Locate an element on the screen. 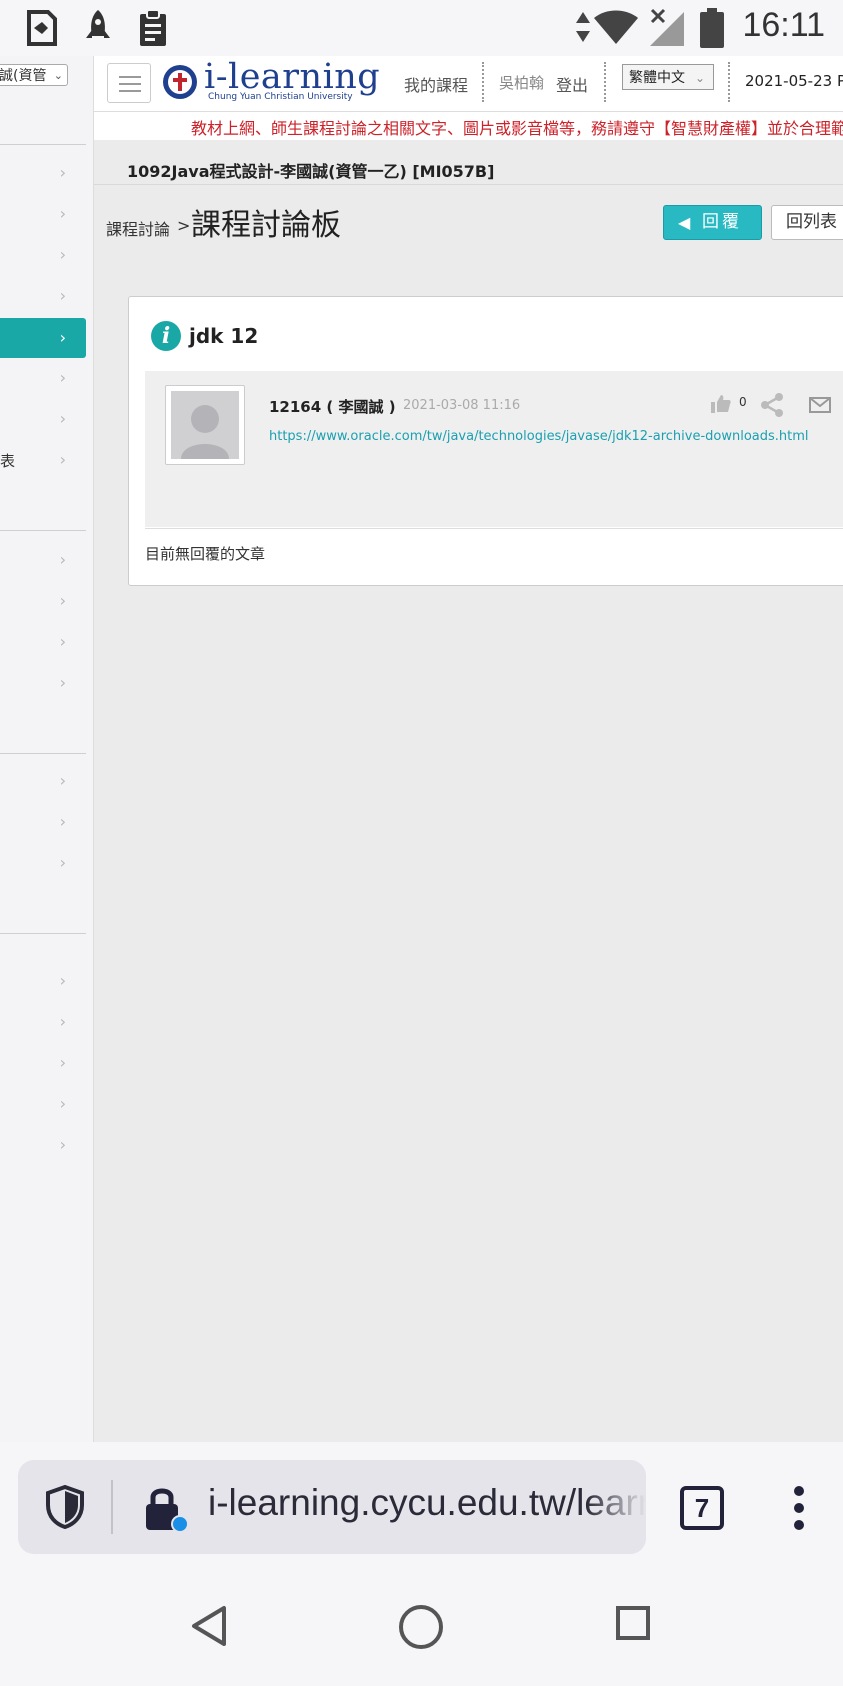  notes-app-icon is located at coordinates (42, 28).